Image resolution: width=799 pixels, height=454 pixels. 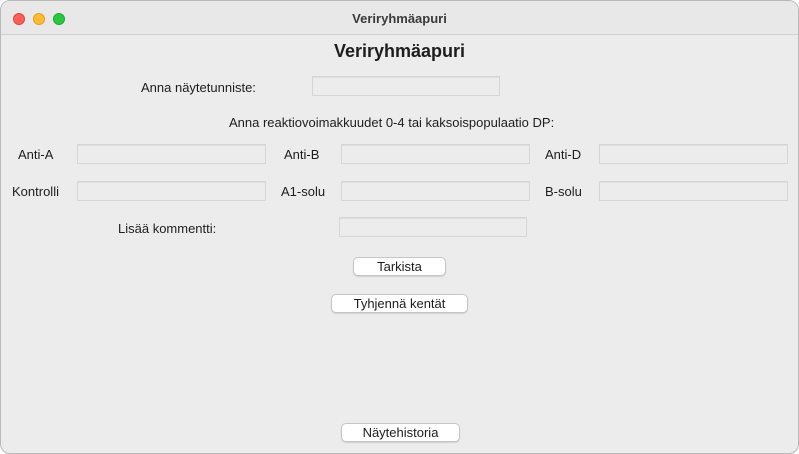 What do you see at coordinates (171, 154) in the screenshot?
I see `anti-a-input` at bounding box center [171, 154].